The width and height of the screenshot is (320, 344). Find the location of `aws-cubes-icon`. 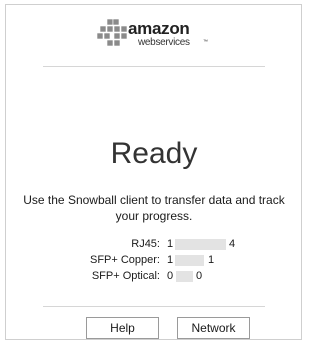

aws-cubes-icon is located at coordinates (112, 33).